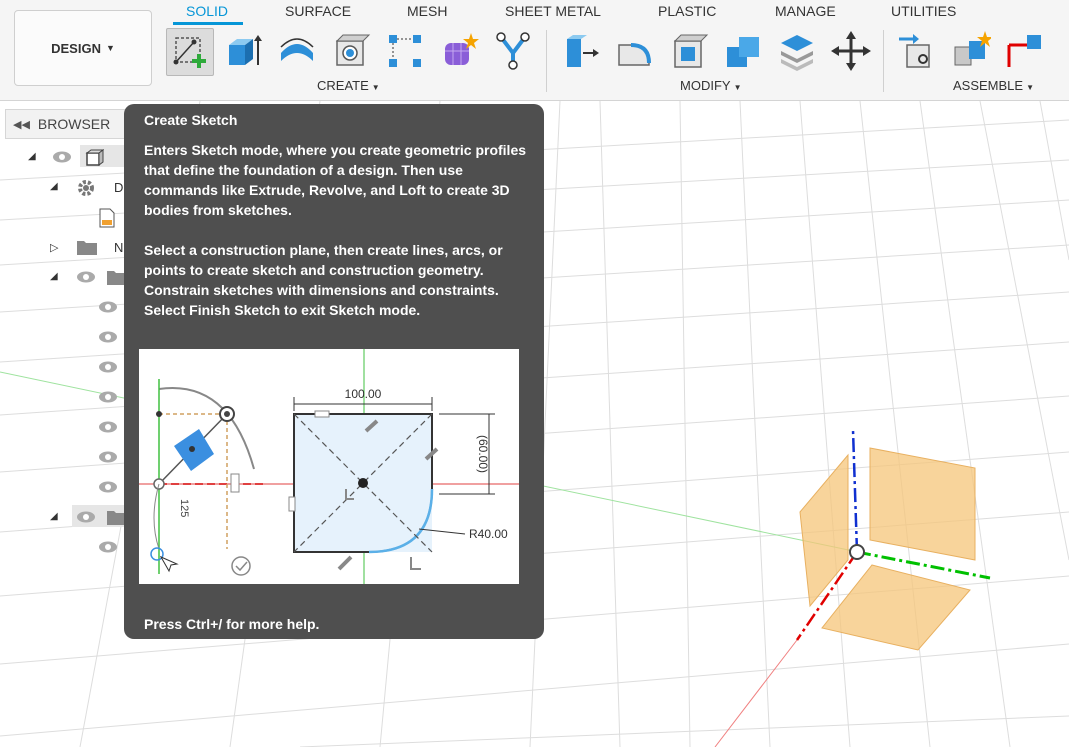 The height and width of the screenshot is (747, 1069). I want to click on extrude-icon, so click(245, 50).